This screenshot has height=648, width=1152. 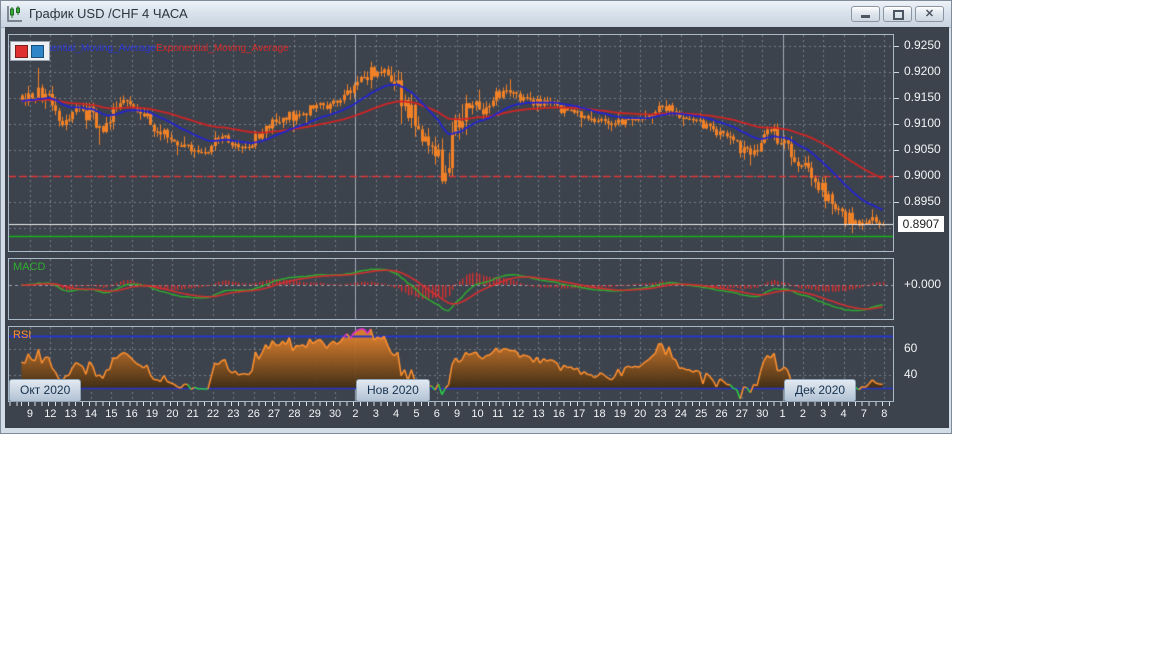 What do you see at coordinates (884, 414) in the screenshot?
I see `x-axis-label: 8` at bounding box center [884, 414].